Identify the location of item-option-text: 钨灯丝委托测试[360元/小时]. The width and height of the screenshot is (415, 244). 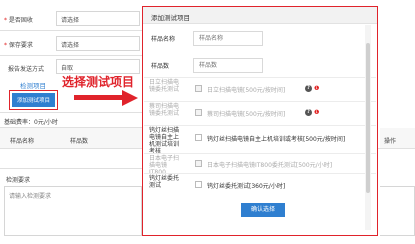
(246, 186).